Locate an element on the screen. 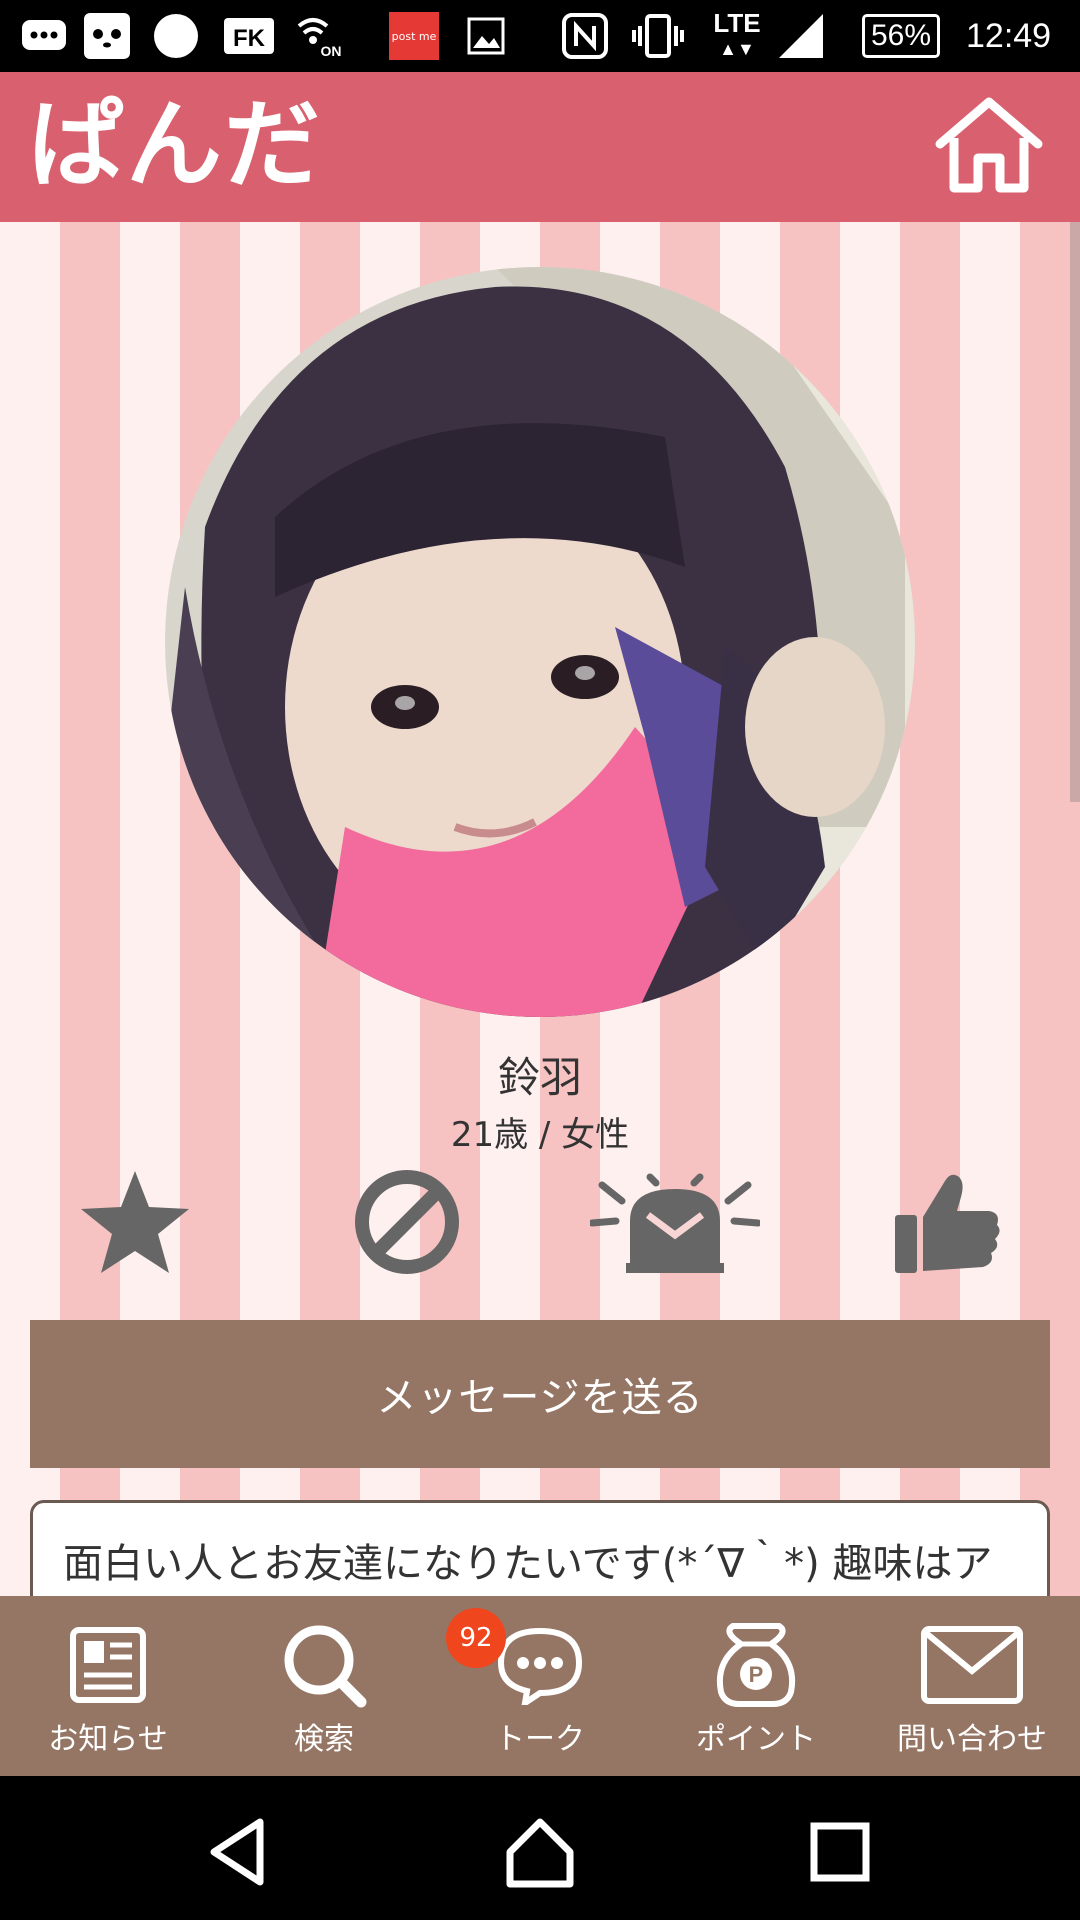 Image resolution: width=1080 pixels, height=1920 pixels. send-message-button: メッセージを送る is located at coordinates (540, 1394).